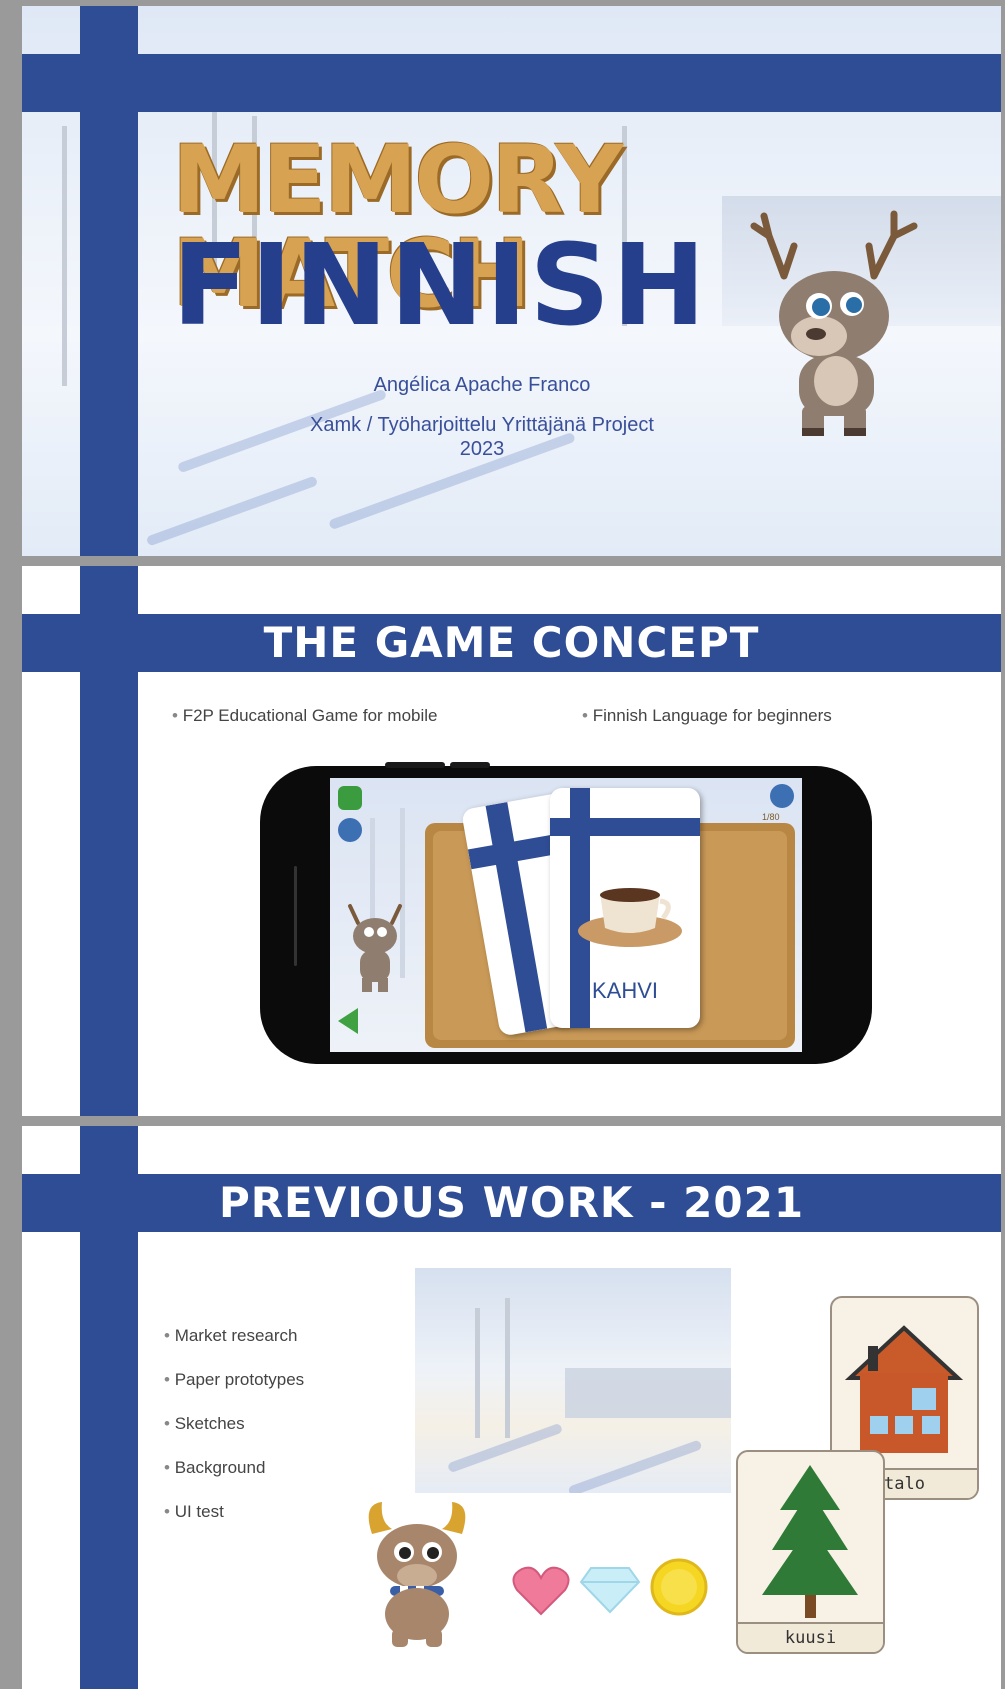 The height and width of the screenshot is (1689, 1005). What do you see at coordinates (305, 716) in the screenshot?
I see `bullet-item: F2P Educational Game for mobile` at bounding box center [305, 716].